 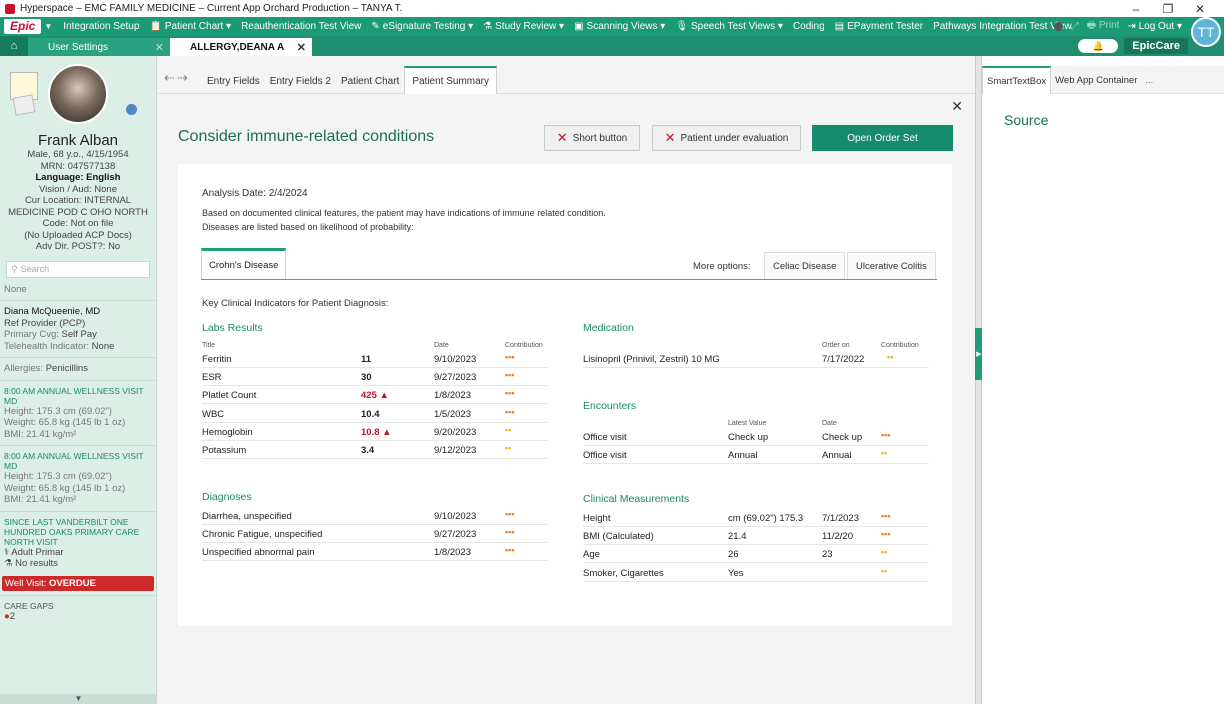 I want to click on table-row: Unspecified abnormal pain 1/8/2023 •••, so click(x=375, y=552).